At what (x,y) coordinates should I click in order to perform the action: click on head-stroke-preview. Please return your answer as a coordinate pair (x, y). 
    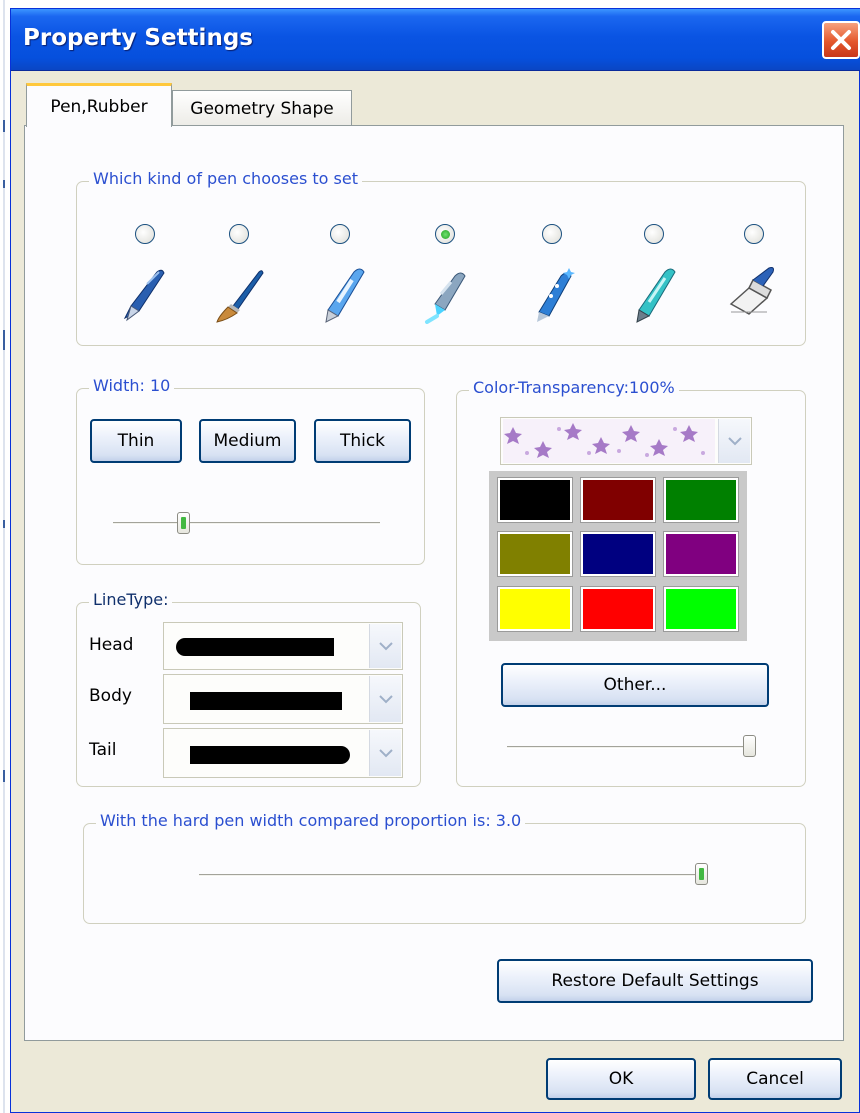
    Looking at the image, I should click on (255, 647).